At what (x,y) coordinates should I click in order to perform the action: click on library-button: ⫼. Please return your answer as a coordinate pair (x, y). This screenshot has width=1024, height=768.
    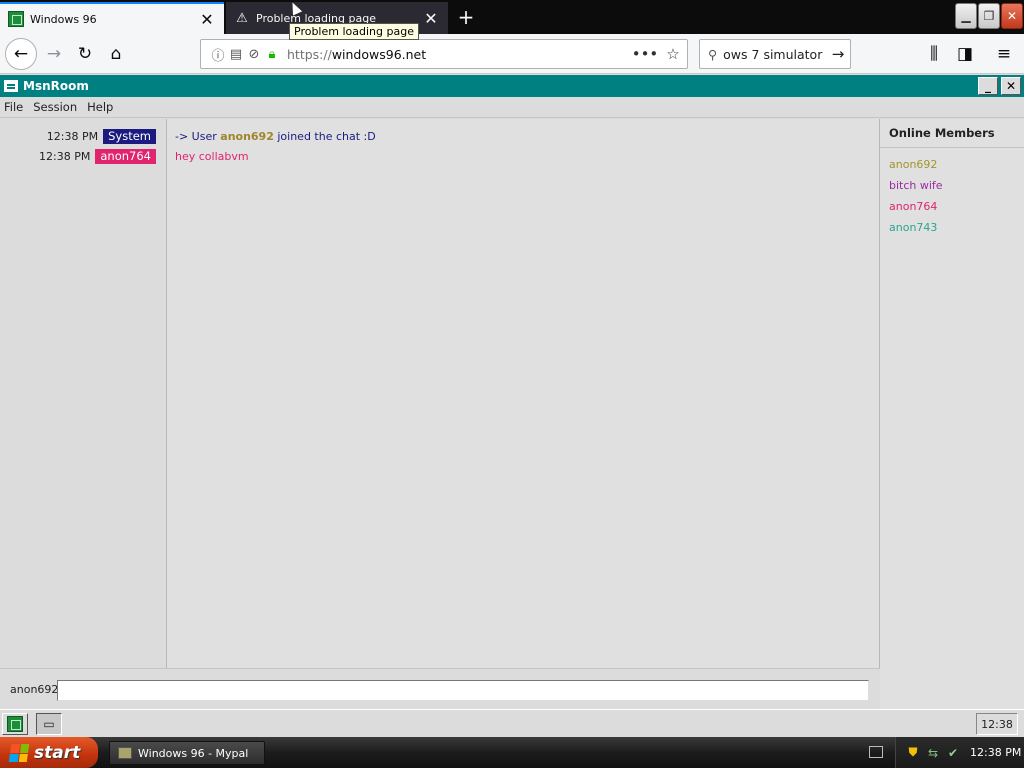
    Looking at the image, I should click on (934, 54).